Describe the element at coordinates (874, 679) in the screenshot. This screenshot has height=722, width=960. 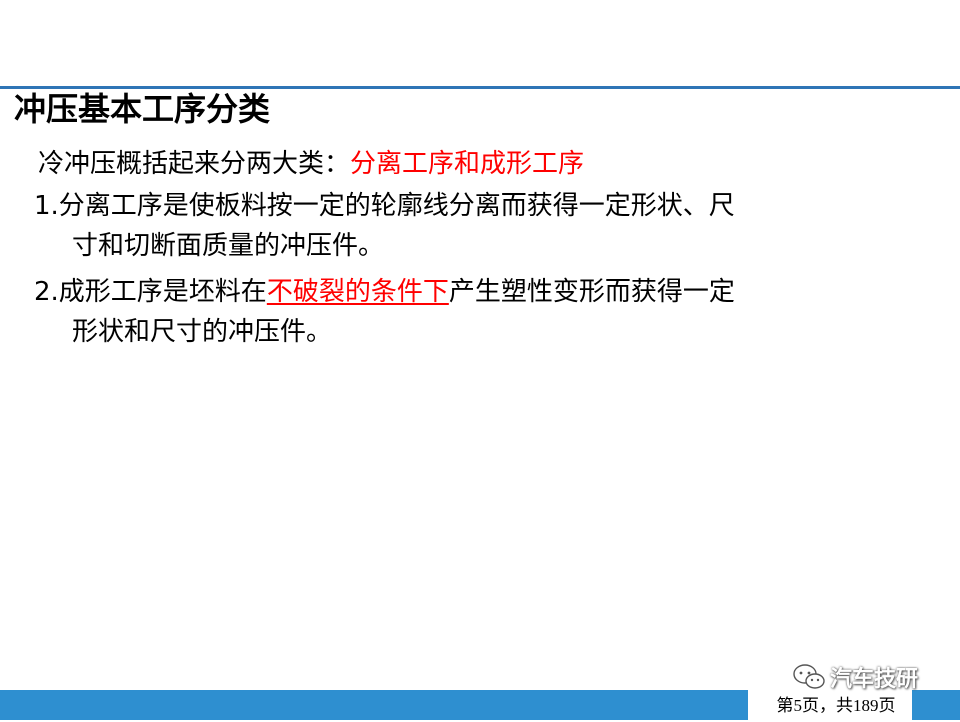
I see `watermark-text: 汽车技研` at that location.